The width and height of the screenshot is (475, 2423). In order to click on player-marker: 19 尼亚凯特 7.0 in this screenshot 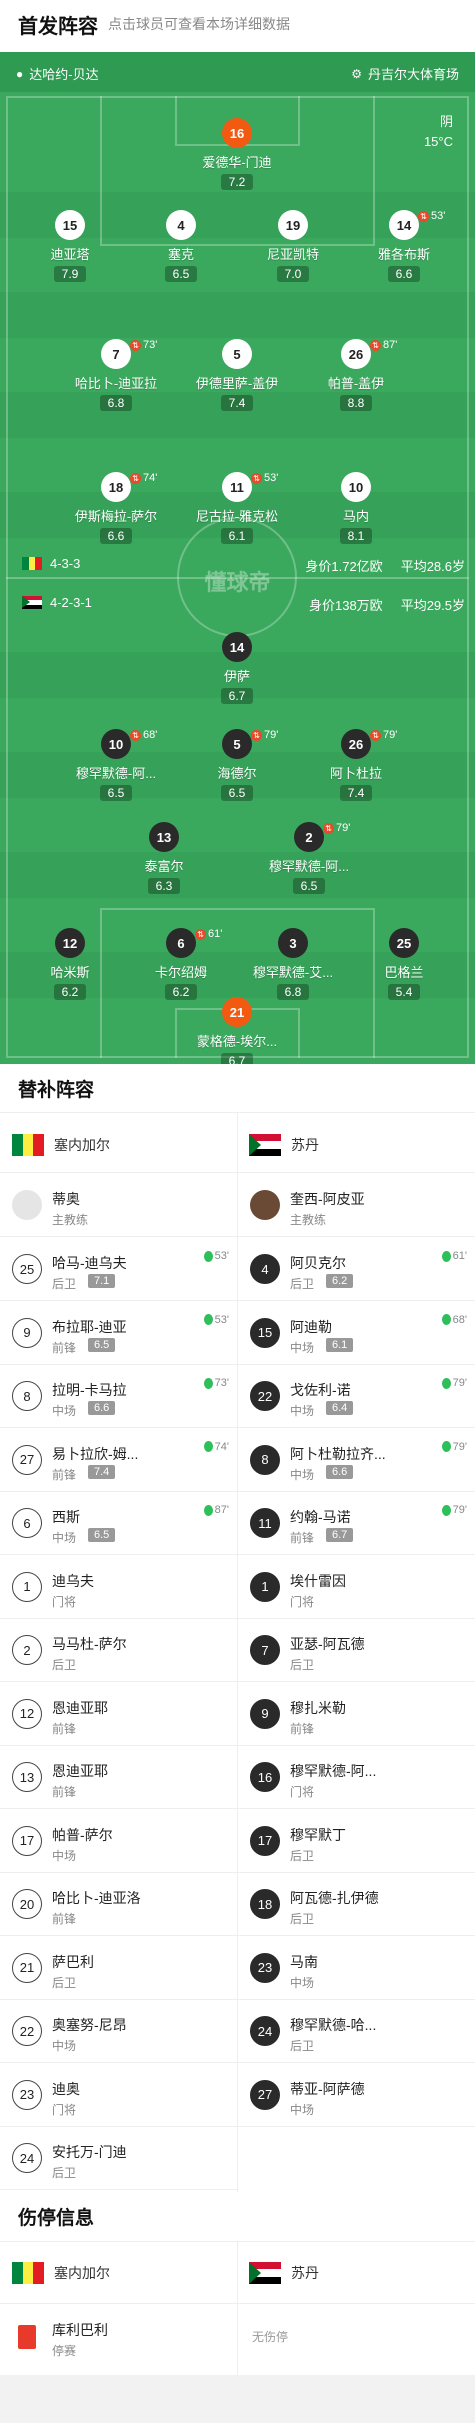, I will do `click(293, 246)`.